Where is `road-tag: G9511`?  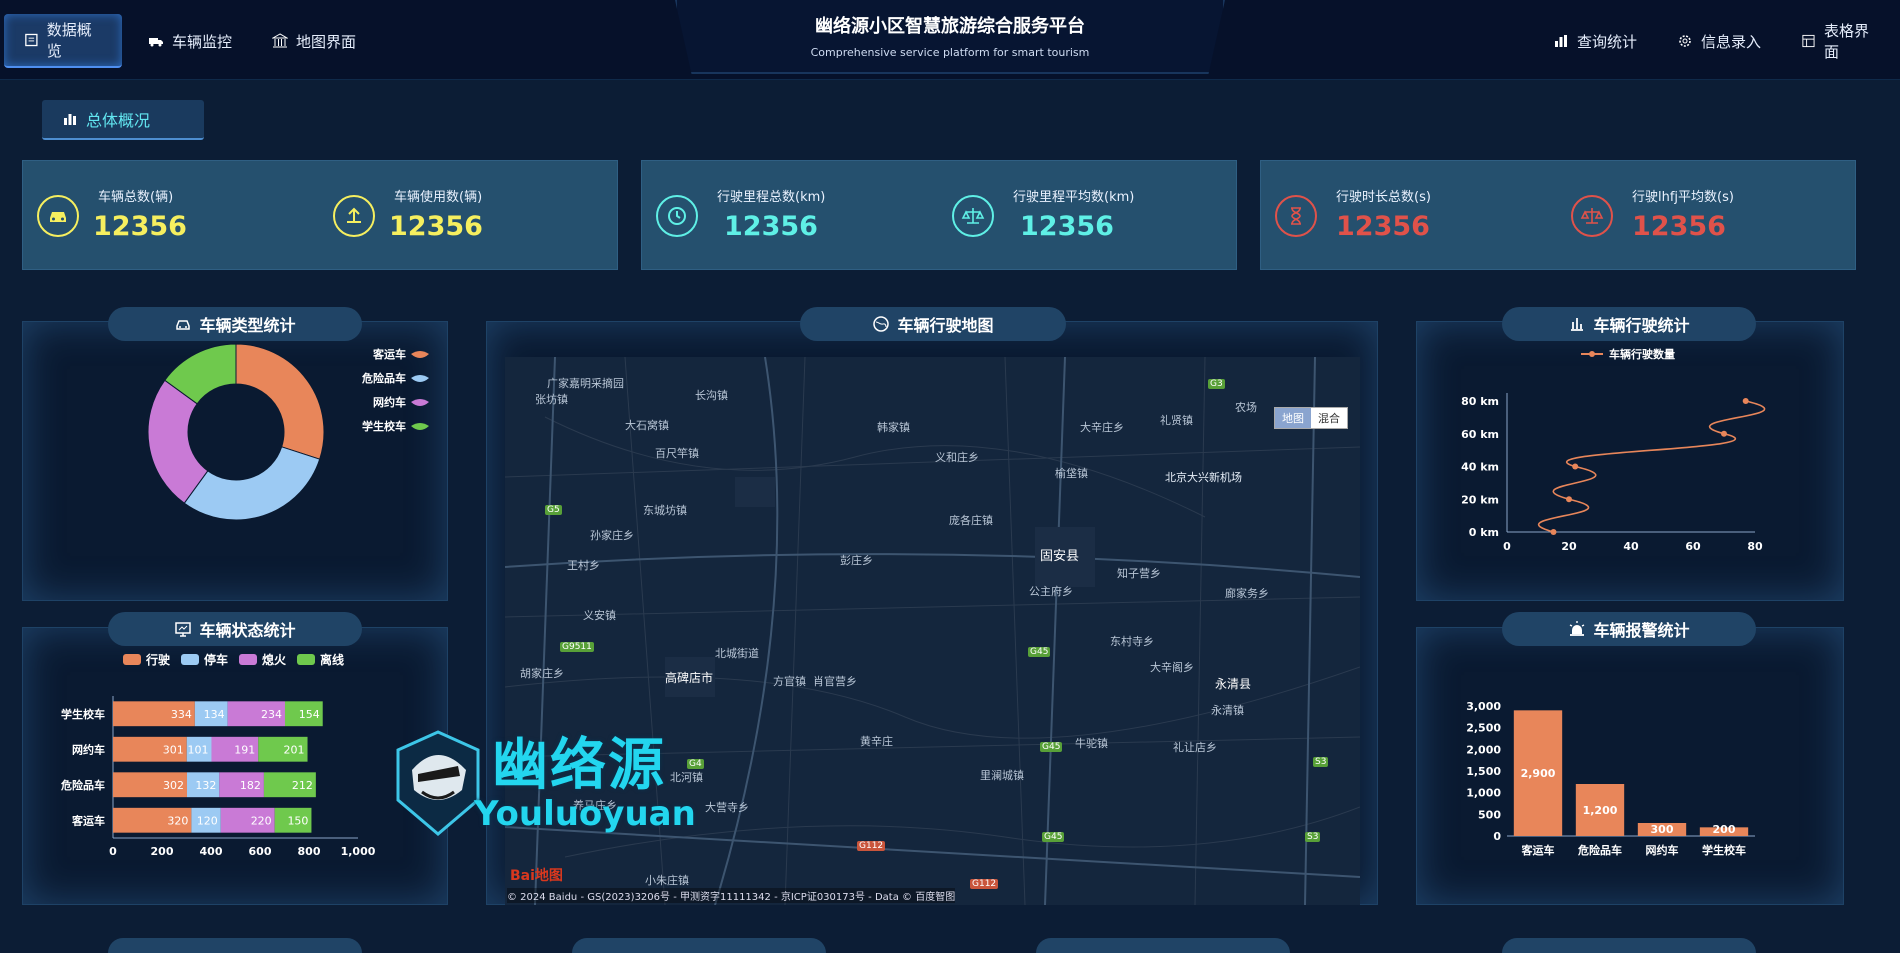
road-tag: G9511 is located at coordinates (577, 647).